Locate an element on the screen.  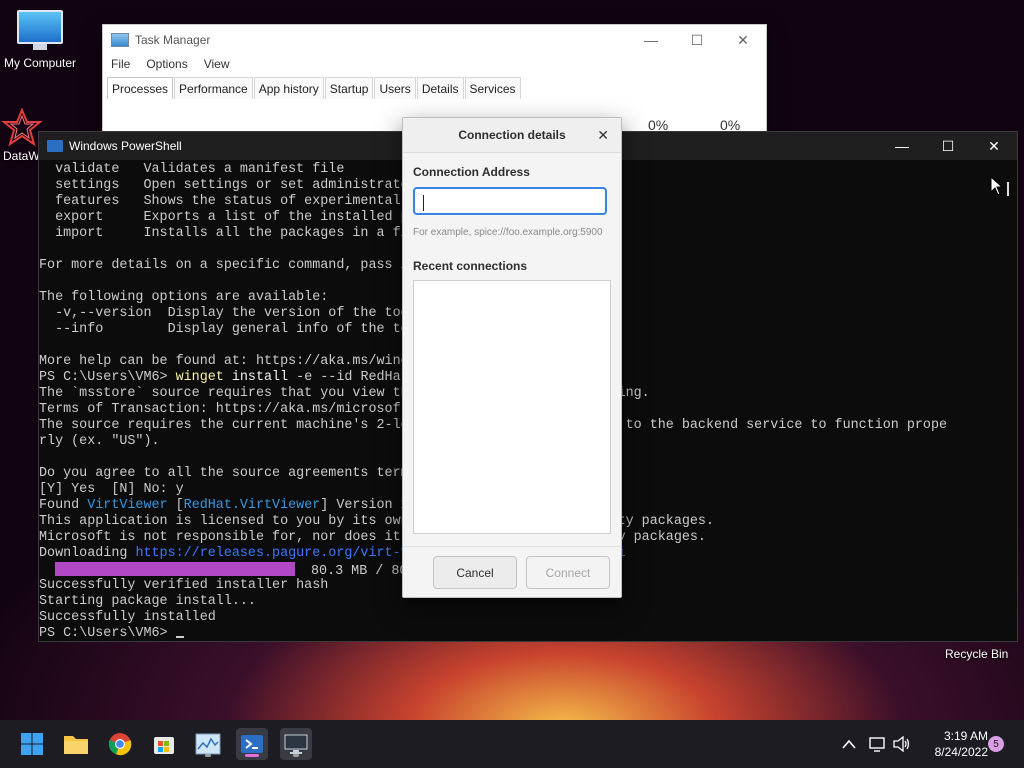
show-hidden-icons is located at coordinates (849, 744).